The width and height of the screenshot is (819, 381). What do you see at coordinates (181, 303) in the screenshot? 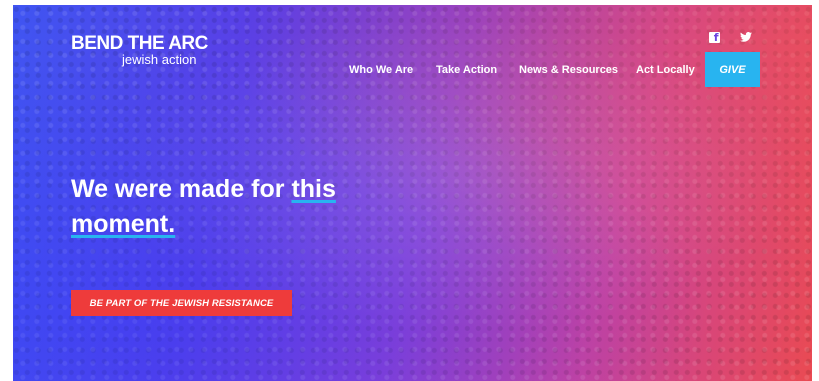
I see `join-resistance-button: BE PART OF THE JEWISH RESISTANCE` at bounding box center [181, 303].